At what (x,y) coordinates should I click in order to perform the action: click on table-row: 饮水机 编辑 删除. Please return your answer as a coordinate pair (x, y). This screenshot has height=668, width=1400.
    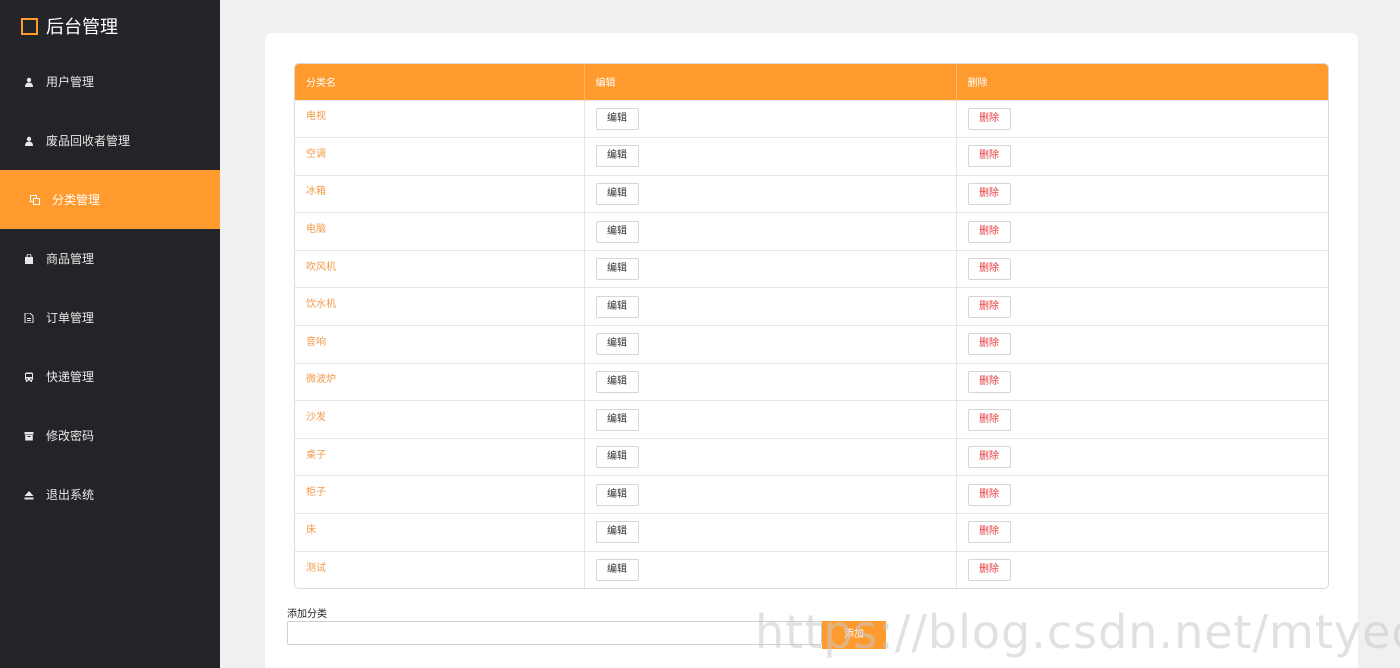
    Looking at the image, I should click on (811, 306).